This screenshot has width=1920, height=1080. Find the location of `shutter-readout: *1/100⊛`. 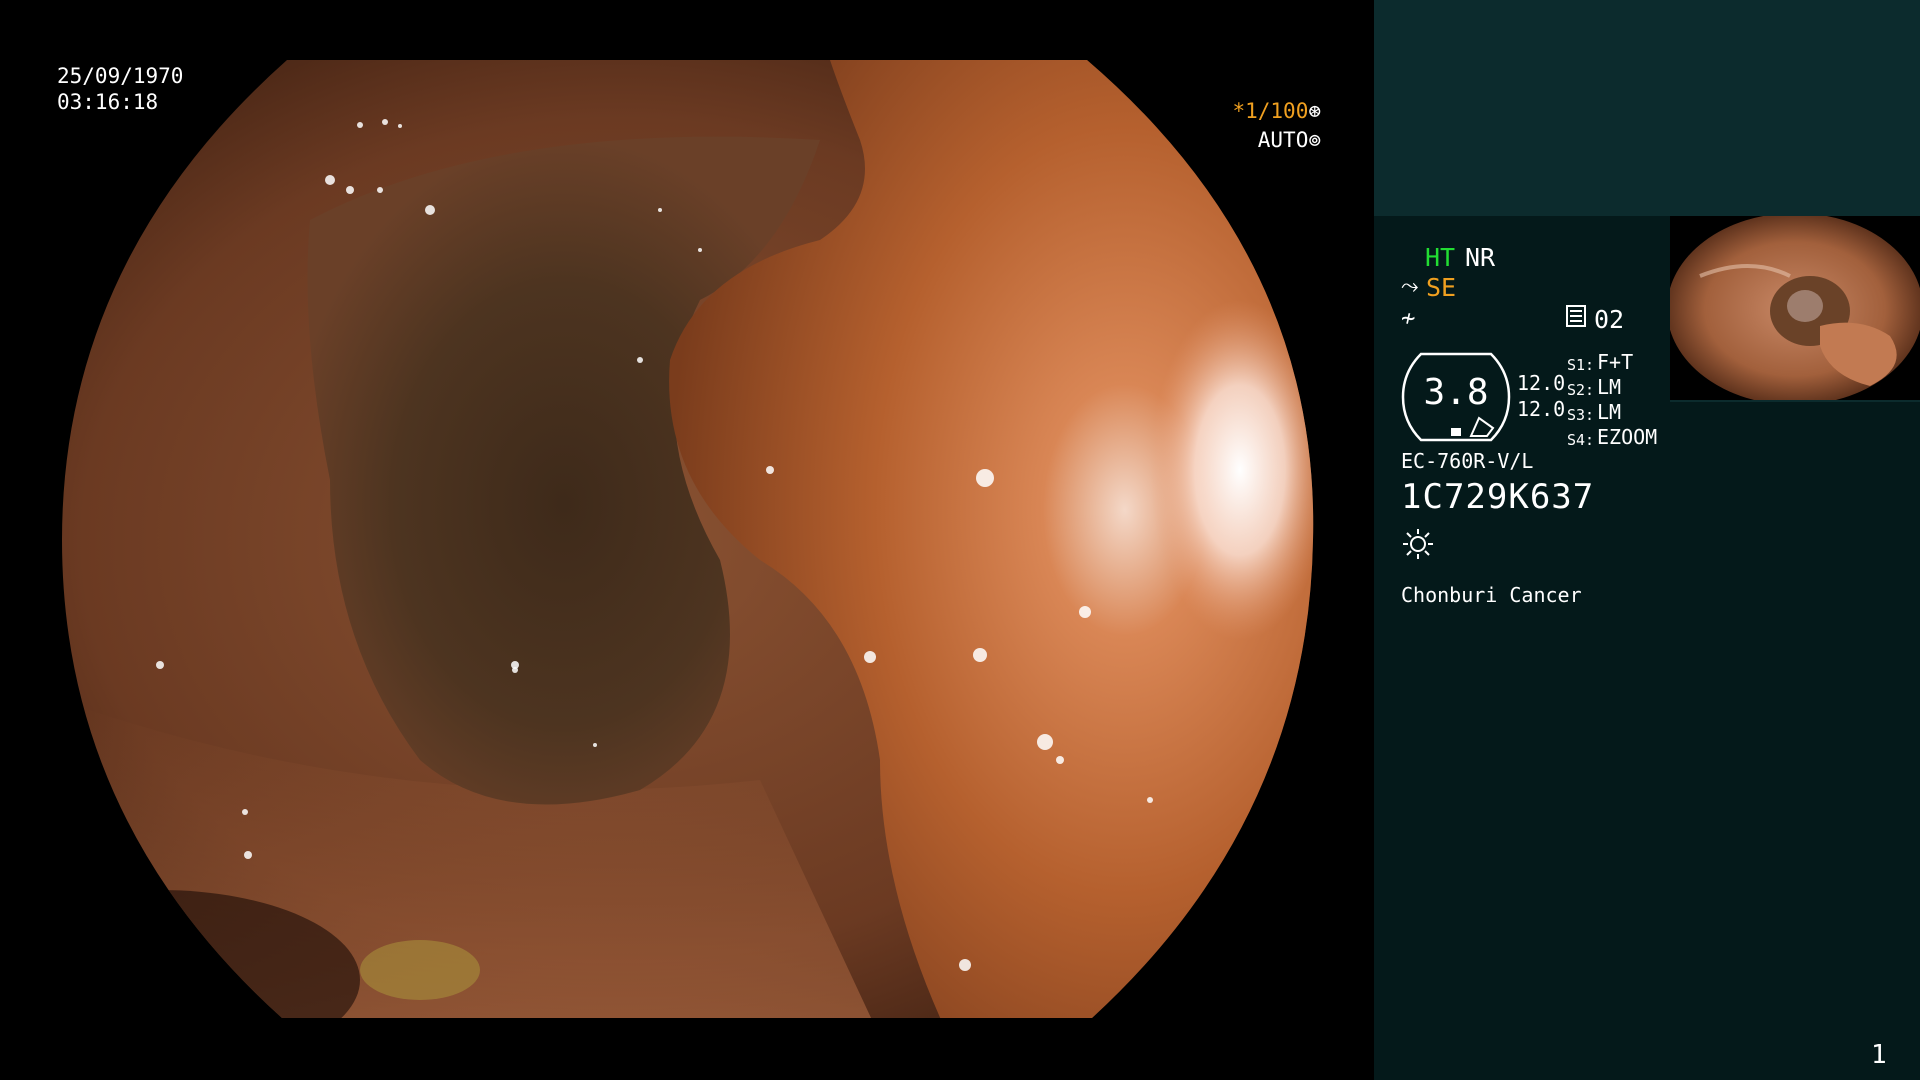

shutter-readout: *1/100⊛ is located at coordinates (1276, 111).